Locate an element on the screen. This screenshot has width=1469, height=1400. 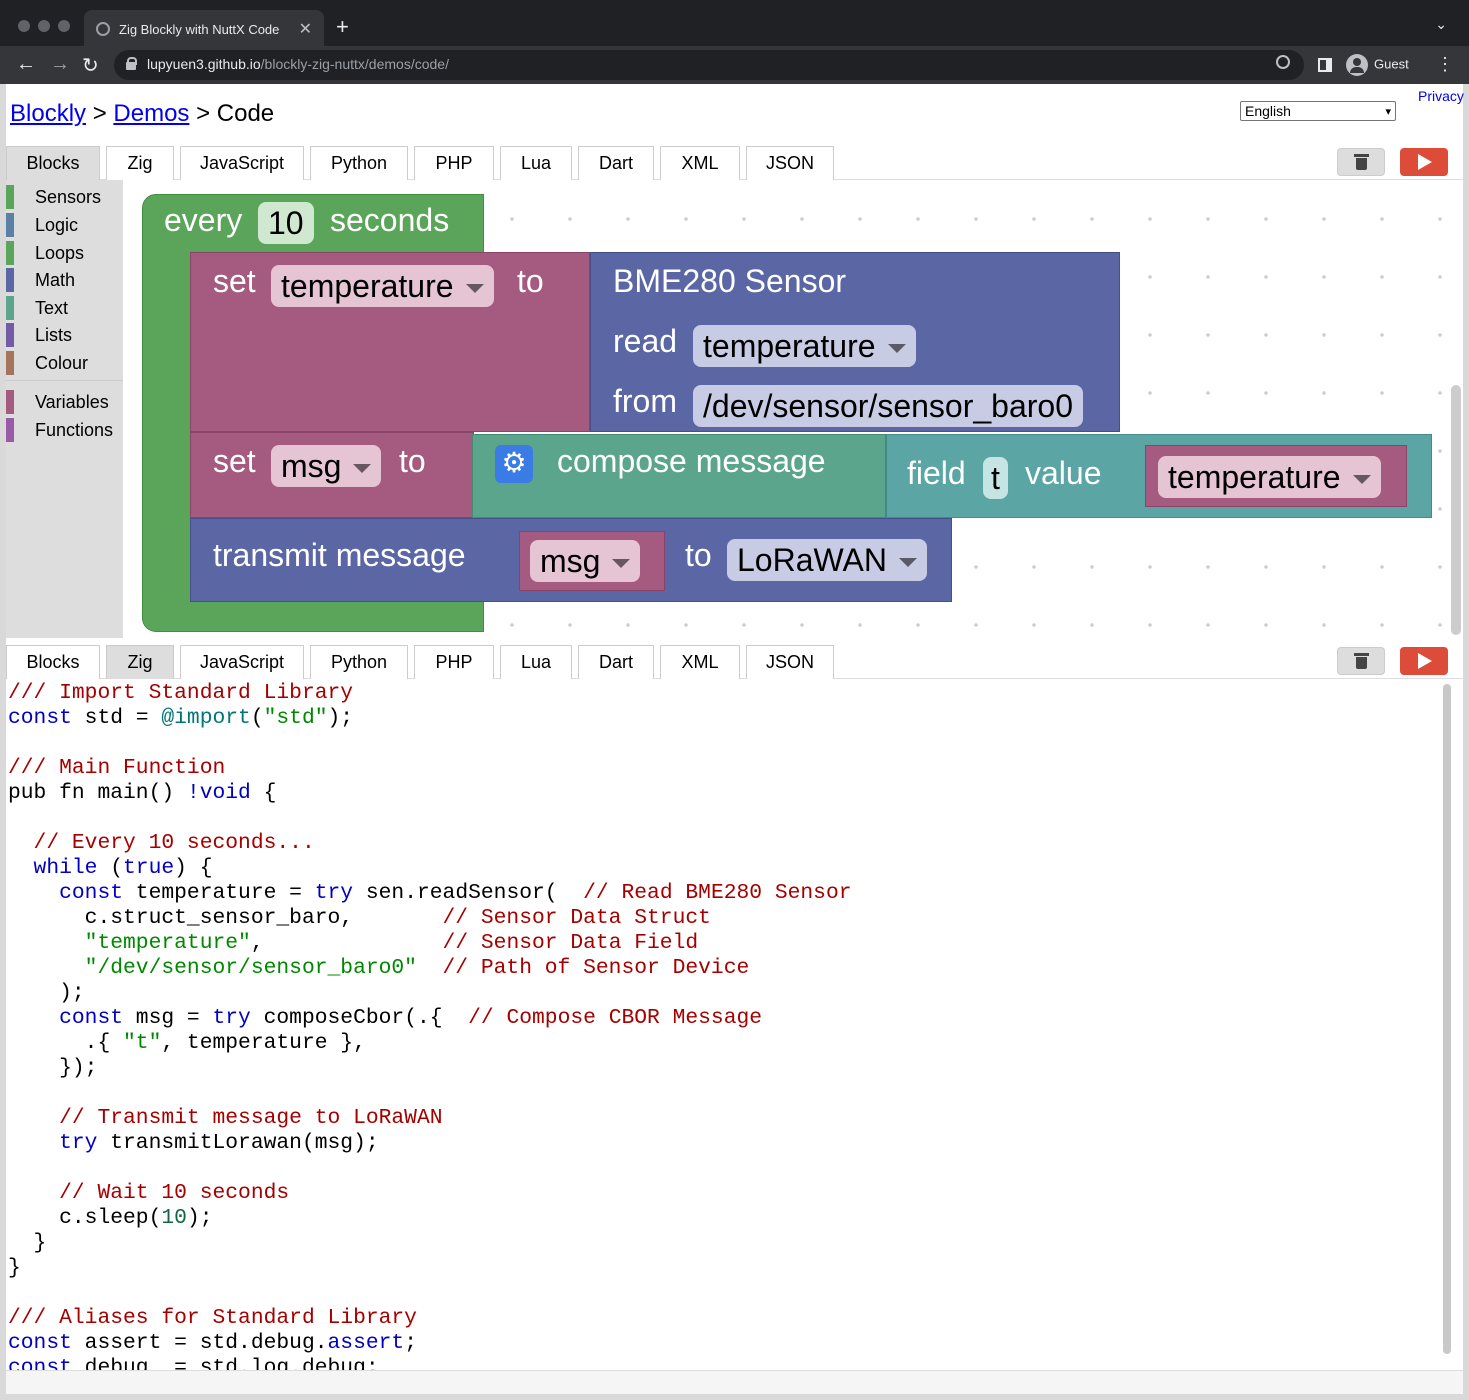
every-block-side is located at coordinates (167, 435).